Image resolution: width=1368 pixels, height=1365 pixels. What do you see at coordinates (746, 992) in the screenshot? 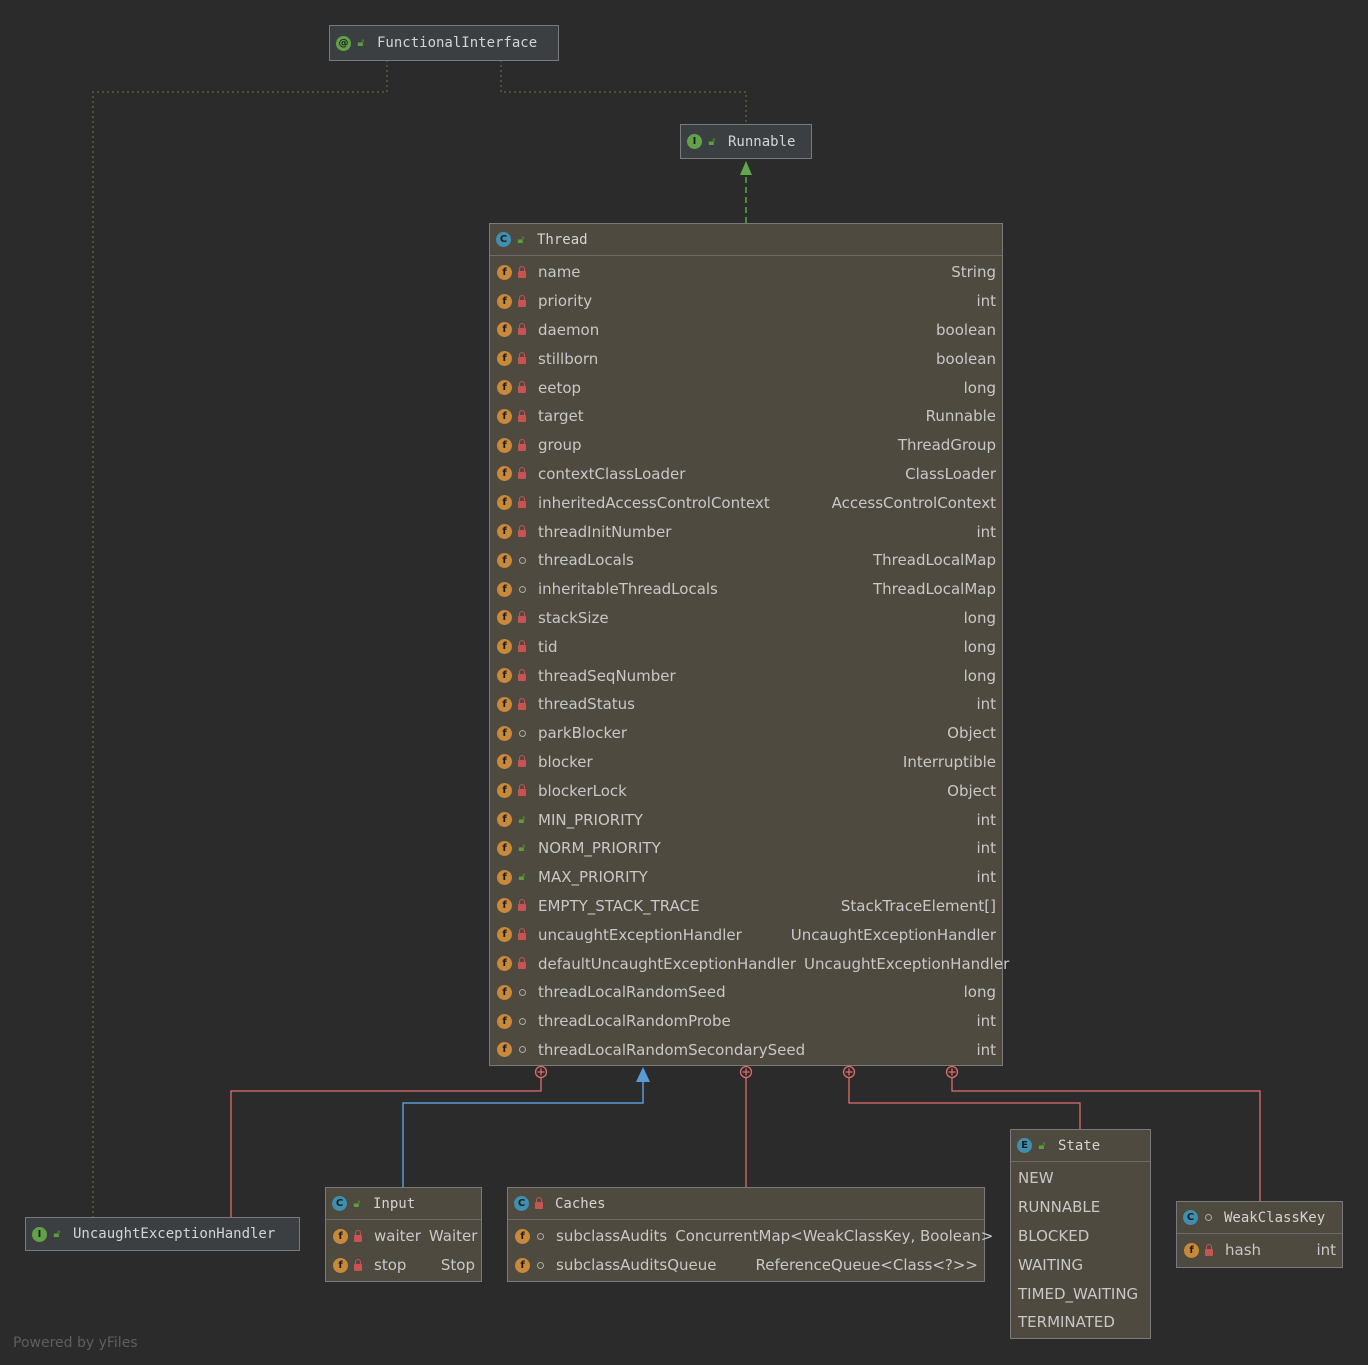
I see `field-row: f threadLocalRandomSeed long` at bounding box center [746, 992].